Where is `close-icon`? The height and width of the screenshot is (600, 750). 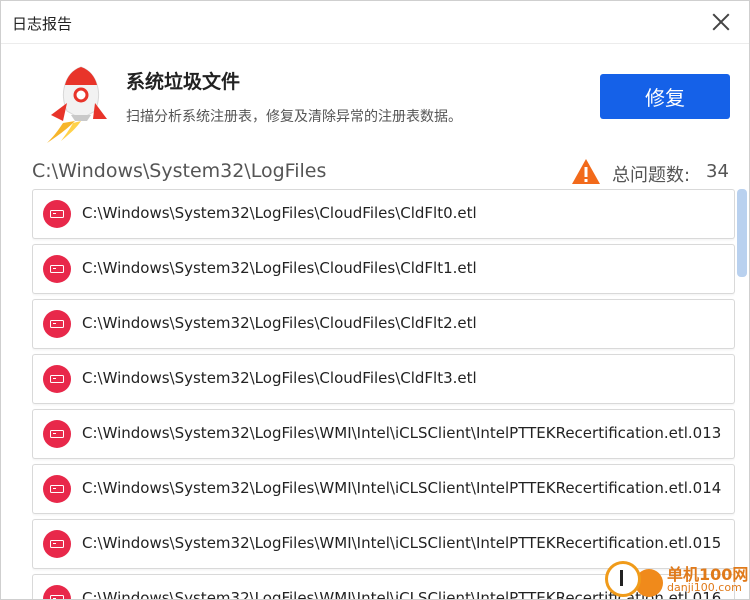
close-icon is located at coordinates (721, 22).